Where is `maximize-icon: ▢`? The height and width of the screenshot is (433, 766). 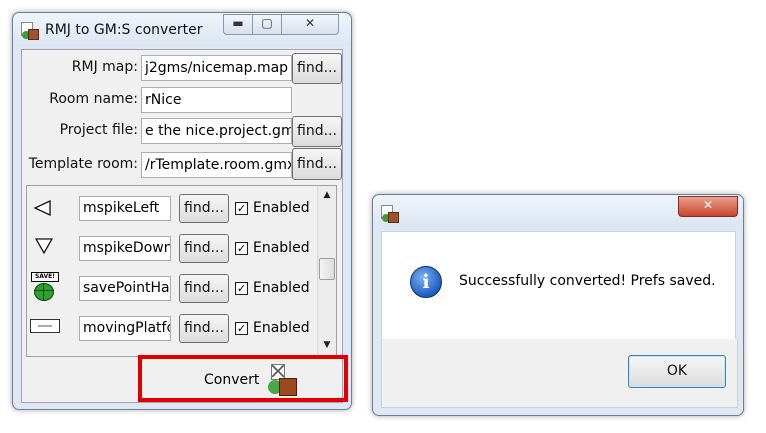
maximize-icon: ▢ is located at coordinates (267, 23).